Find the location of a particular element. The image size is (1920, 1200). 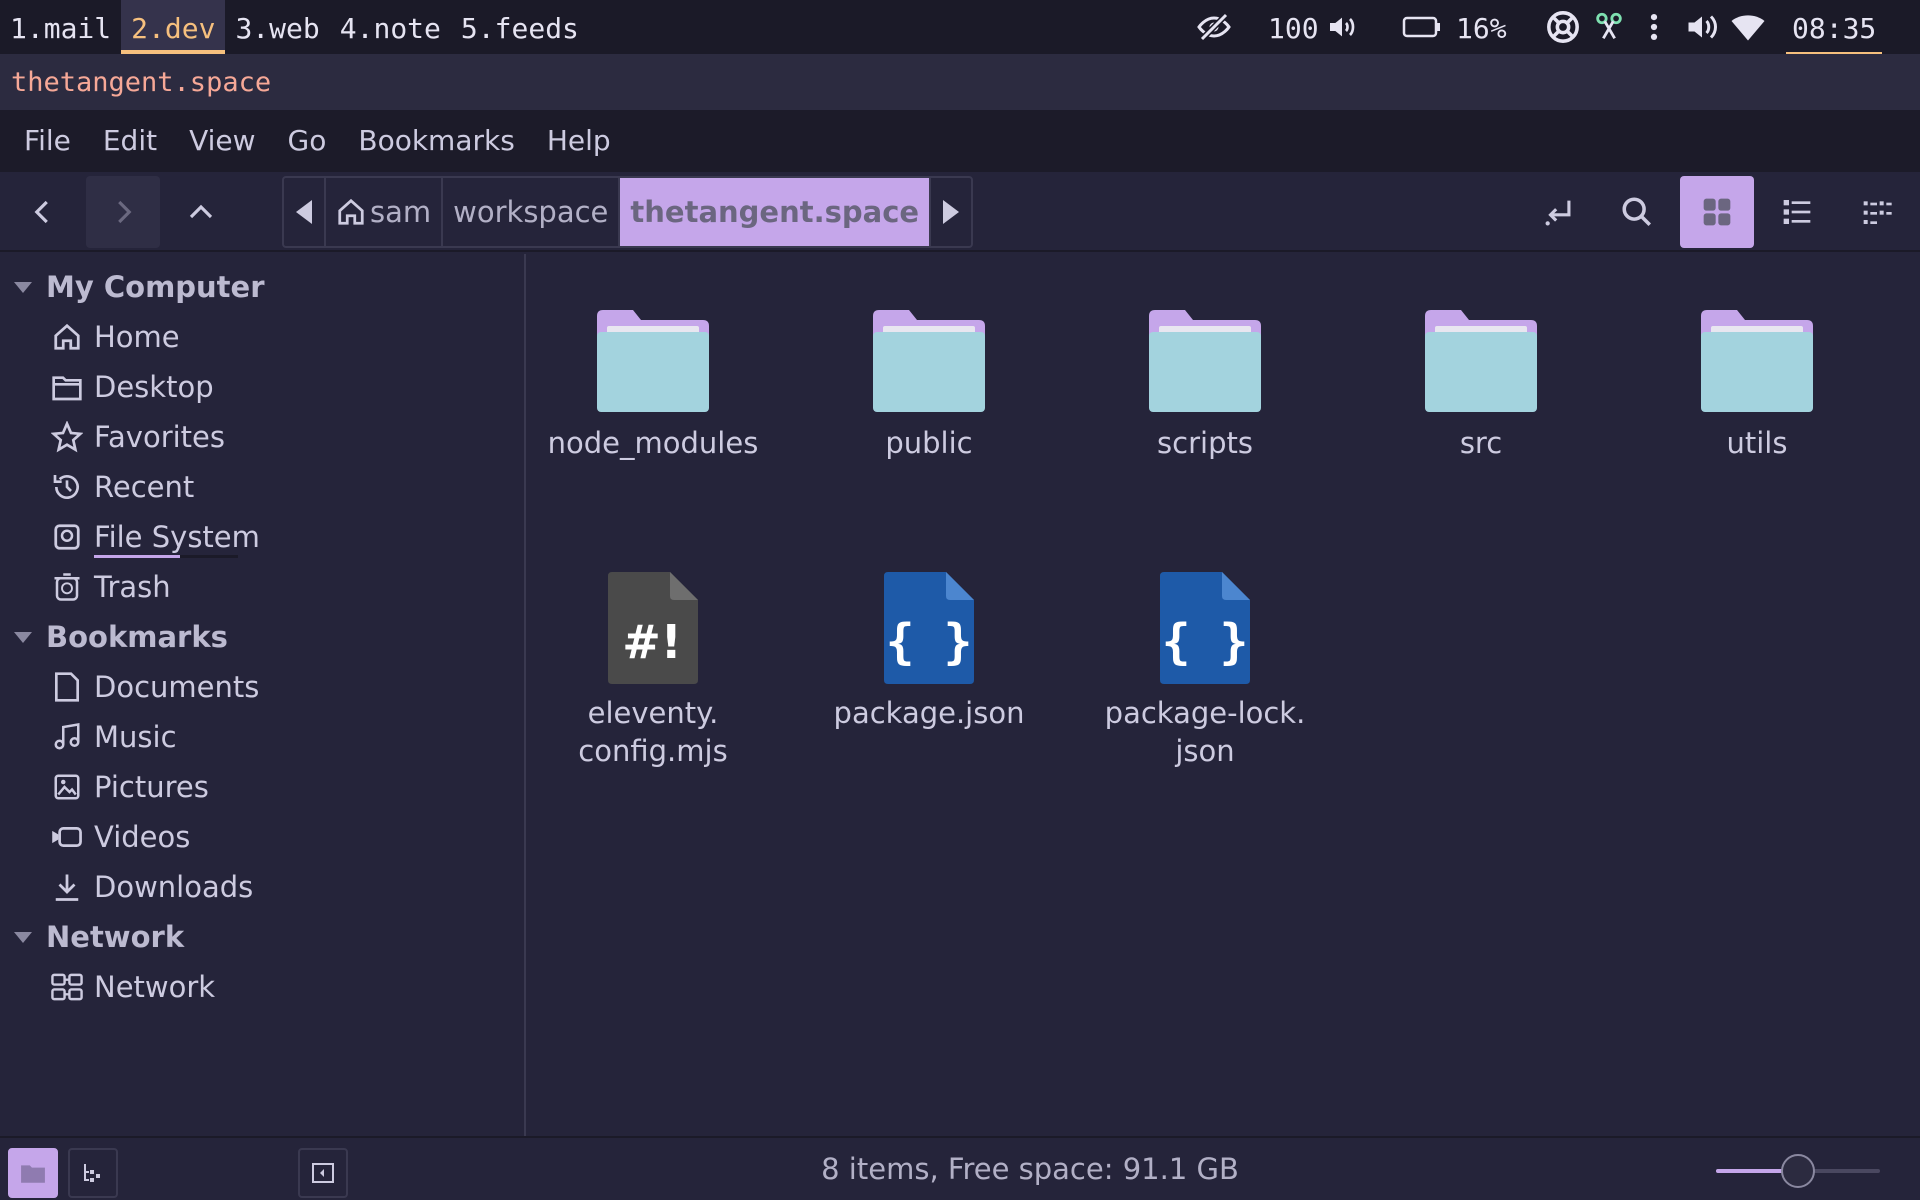

sidebar-item-videos: Videos is located at coordinates (120, 837).